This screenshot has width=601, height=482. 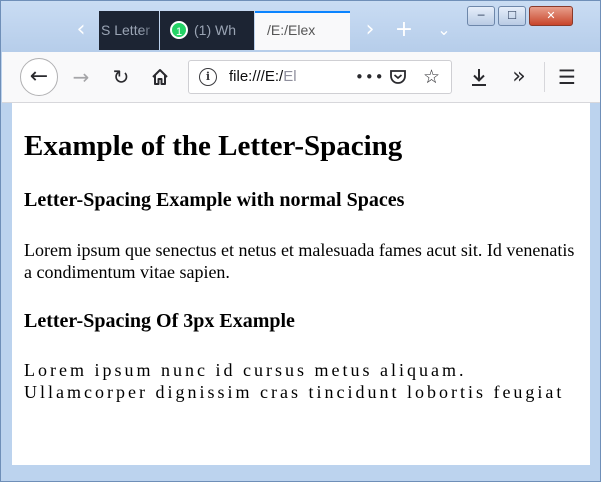 I want to click on tab-label: /E:/Elex, so click(x=291, y=30).